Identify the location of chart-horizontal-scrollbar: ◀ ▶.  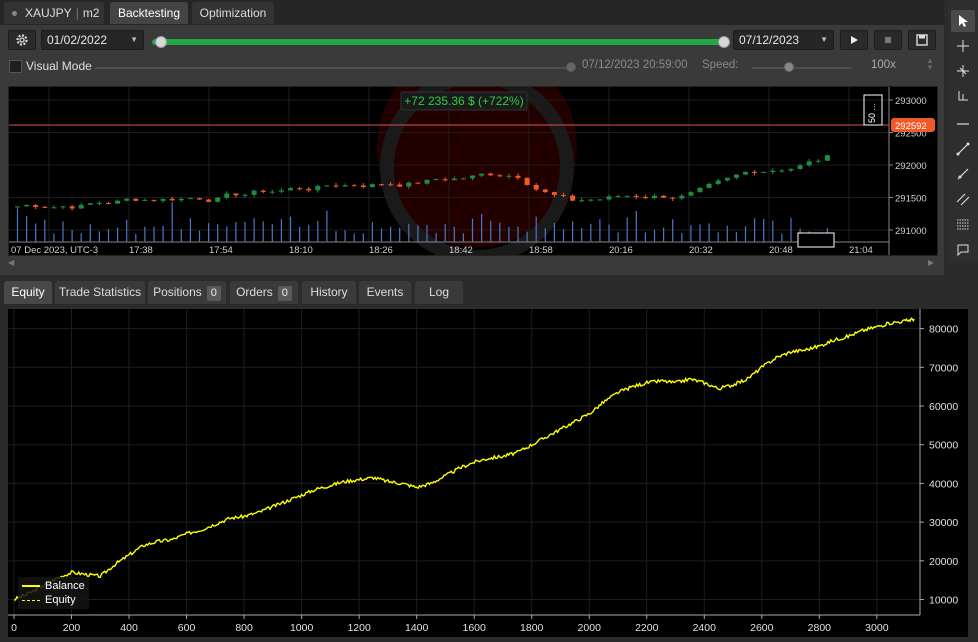
(473, 264).